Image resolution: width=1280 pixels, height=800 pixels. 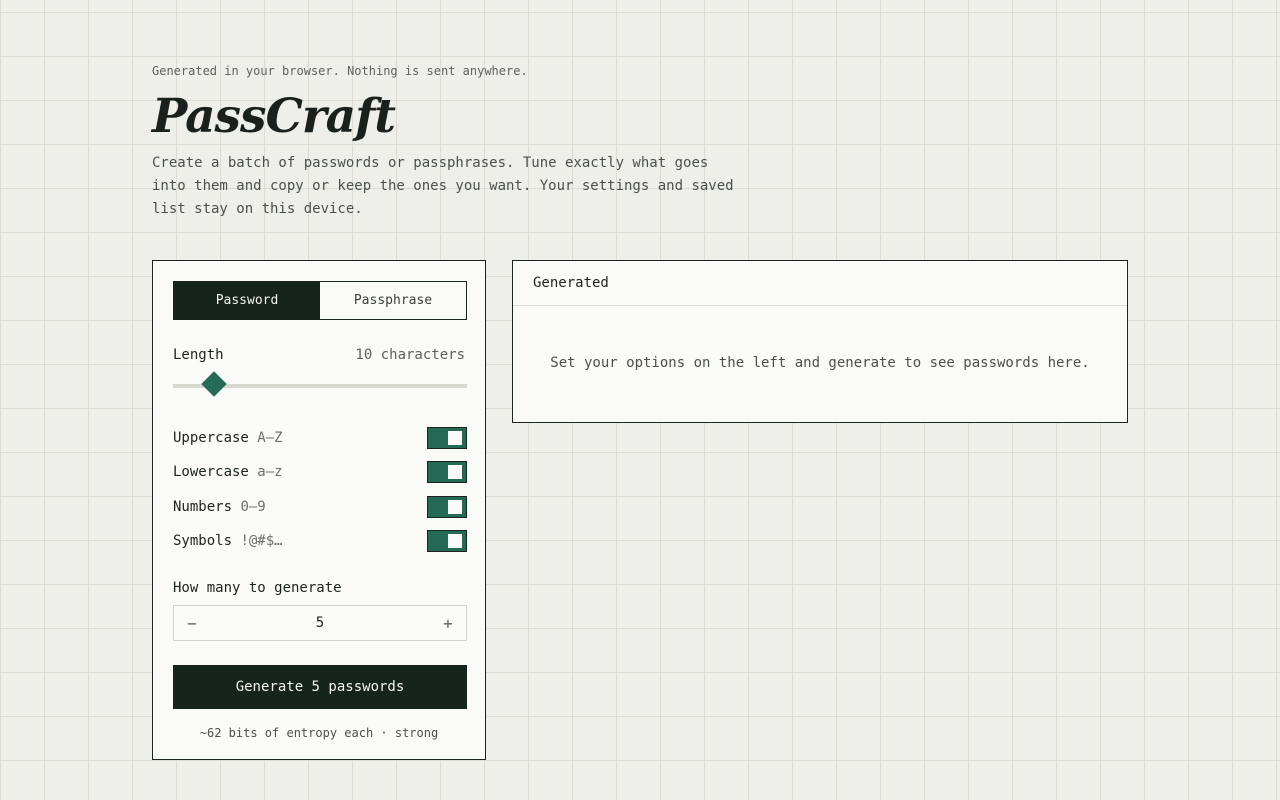 What do you see at coordinates (270, 472) in the screenshot?
I see `option-hint: a–z` at bounding box center [270, 472].